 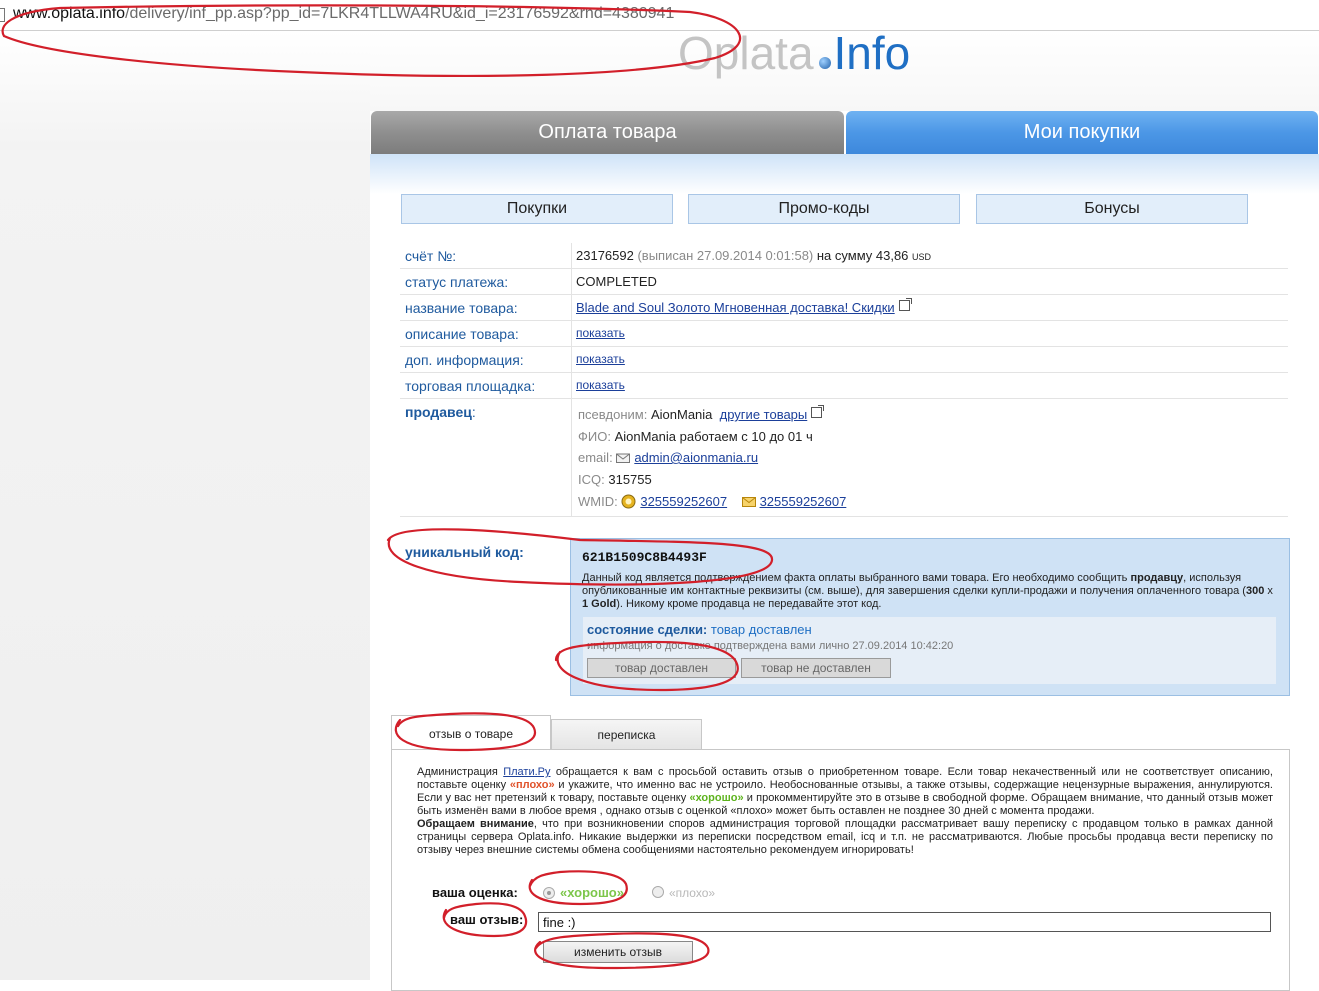 I want to click on review-input: fine :), so click(x=904, y=922).